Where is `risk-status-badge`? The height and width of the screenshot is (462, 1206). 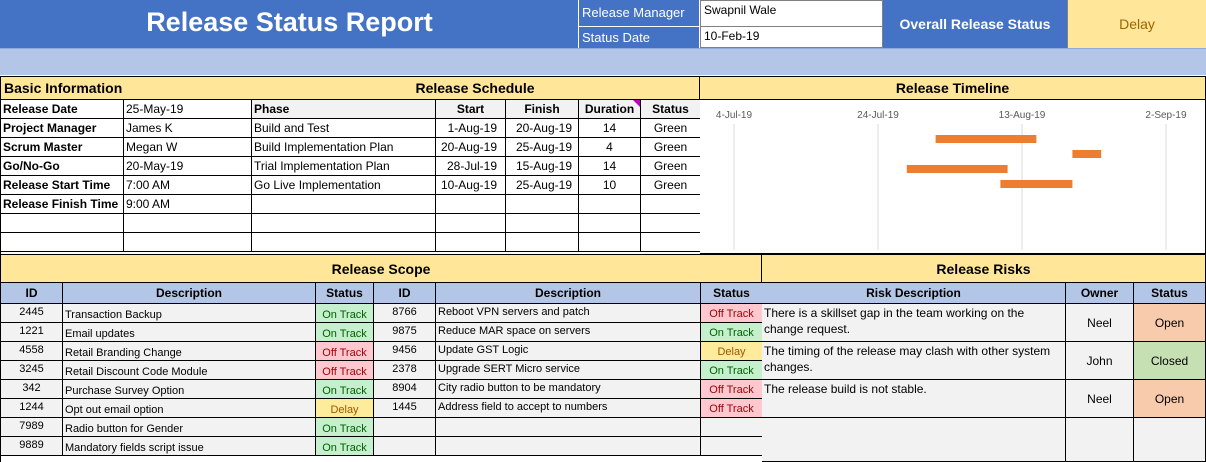
risk-status-badge is located at coordinates (1170, 440).